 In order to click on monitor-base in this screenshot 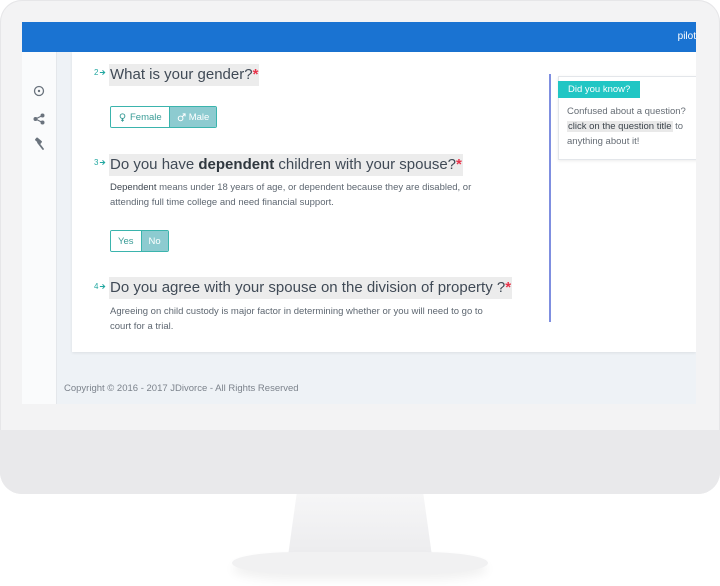, I will do `click(360, 563)`.